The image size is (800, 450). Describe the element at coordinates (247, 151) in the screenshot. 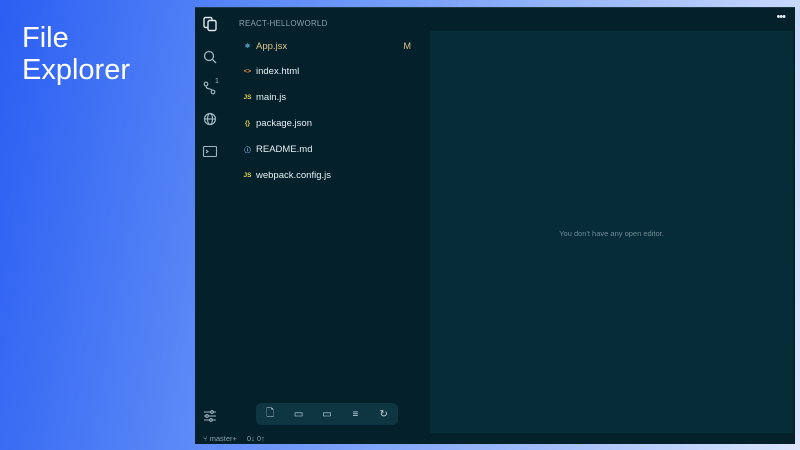

I see `info-icon: ⓘ` at that location.